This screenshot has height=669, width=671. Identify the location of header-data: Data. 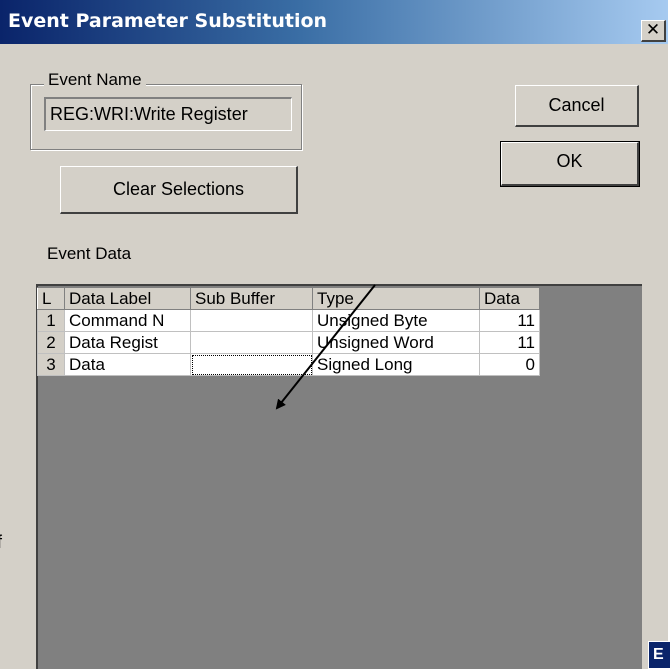
(509, 298).